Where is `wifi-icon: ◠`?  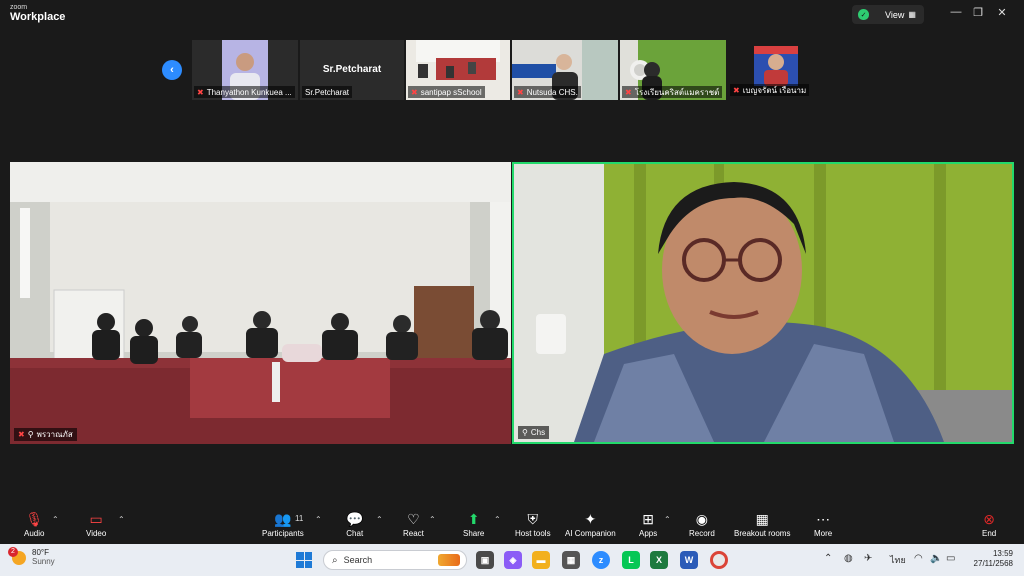
wifi-icon: ◠ is located at coordinates (918, 558).